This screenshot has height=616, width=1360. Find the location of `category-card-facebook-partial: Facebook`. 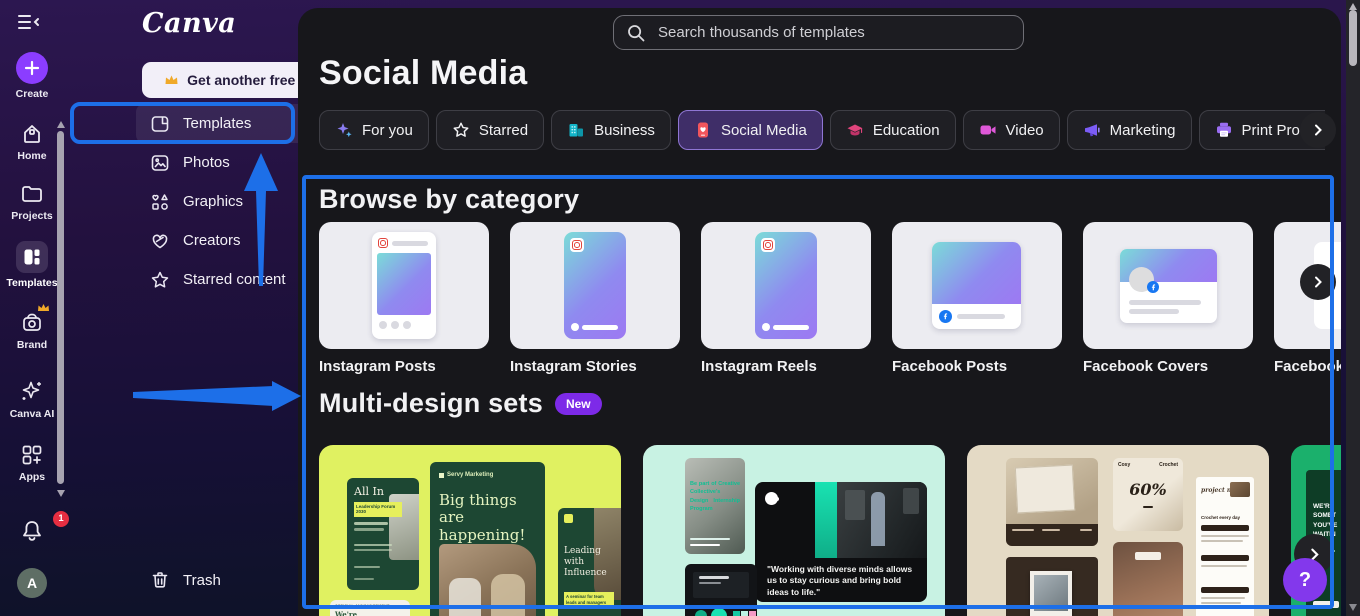

category-card-facebook-partial: Facebook is located at coordinates (1307, 298).